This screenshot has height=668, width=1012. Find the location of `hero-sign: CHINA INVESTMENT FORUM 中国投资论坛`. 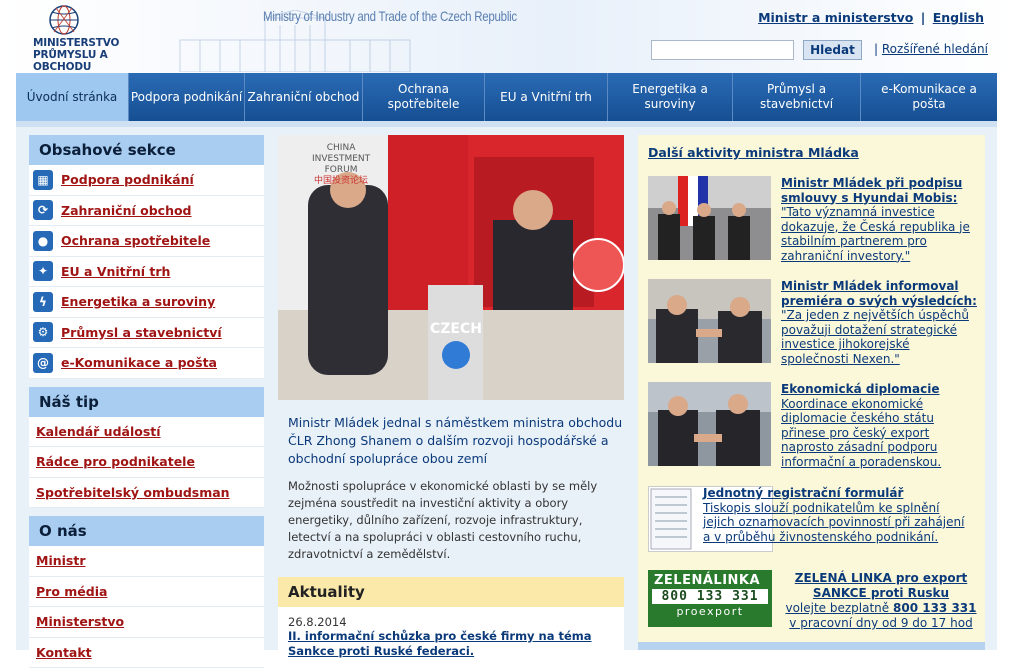

hero-sign: CHINA INVESTMENT FORUM 中国投资论坛 is located at coordinates (341, 165).